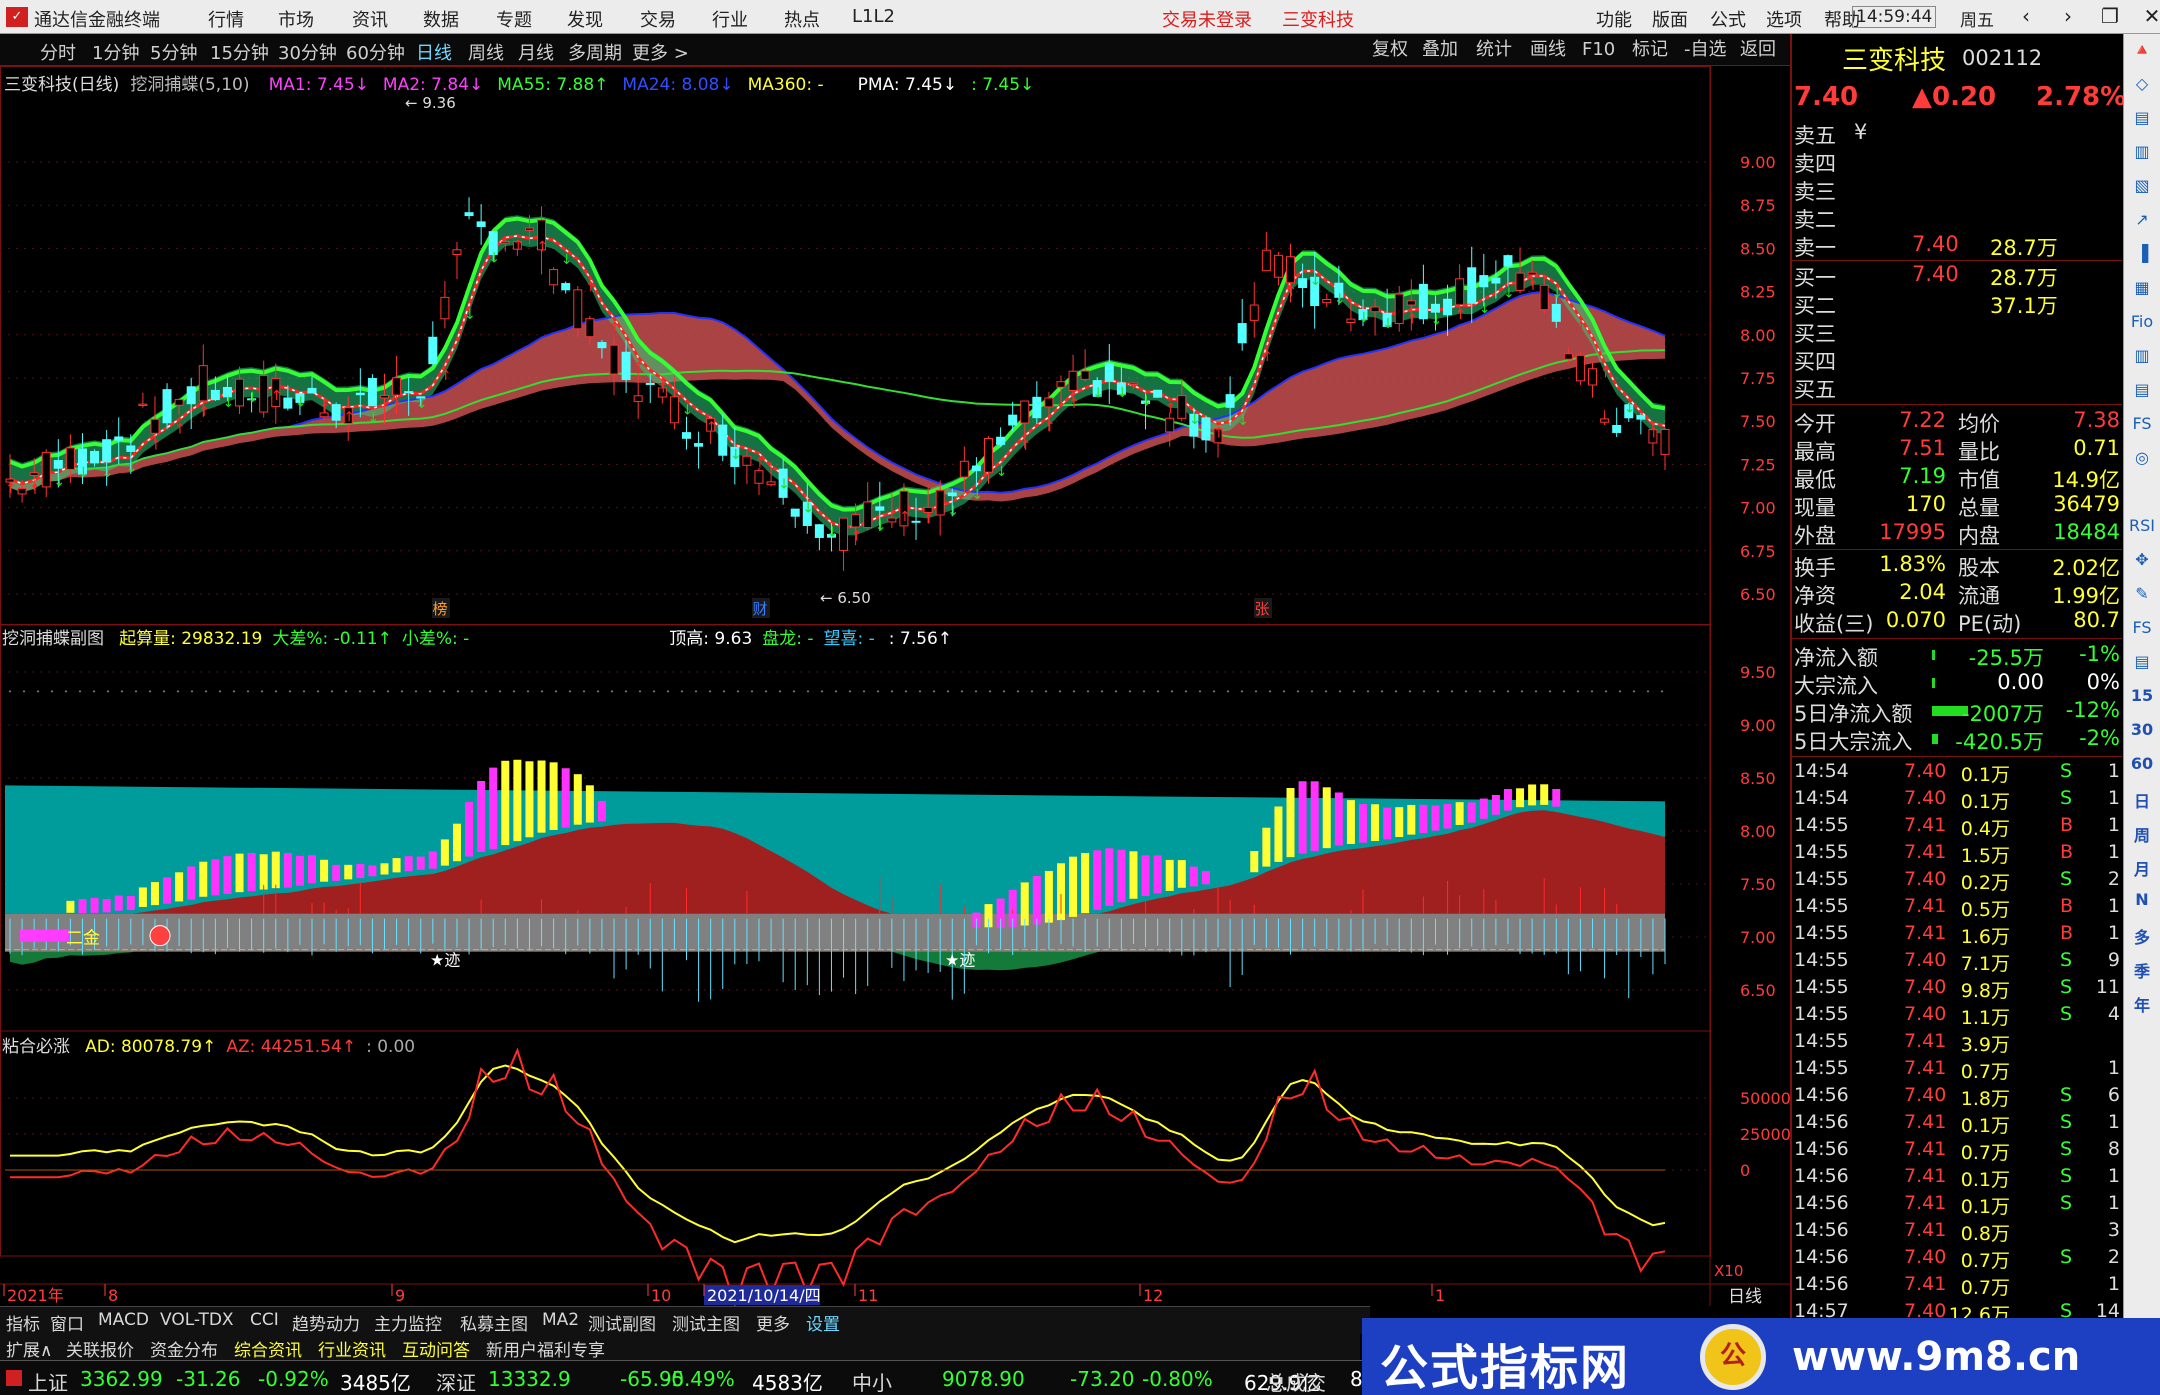 The height and width of the screenshot is (1395, 2160). What do you see at coordinates (658, 19) in the screenshot?
I see `menu-item: 交易` at bounding box center [658, 19].